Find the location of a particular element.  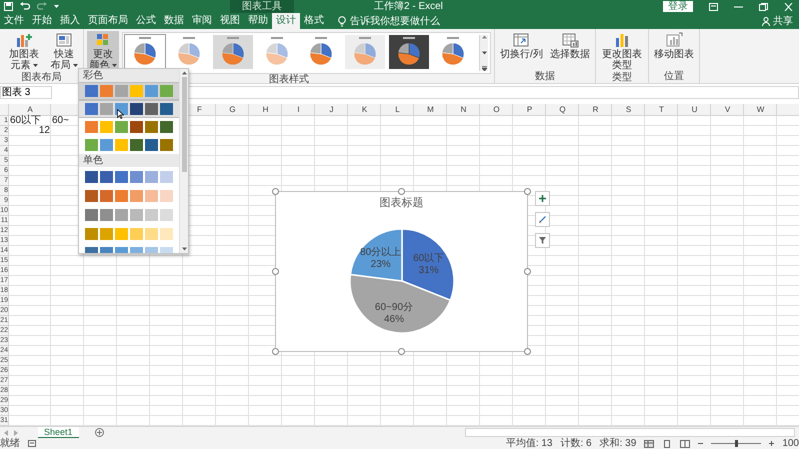

chart-styles-button is located at coordinates (542, 219).